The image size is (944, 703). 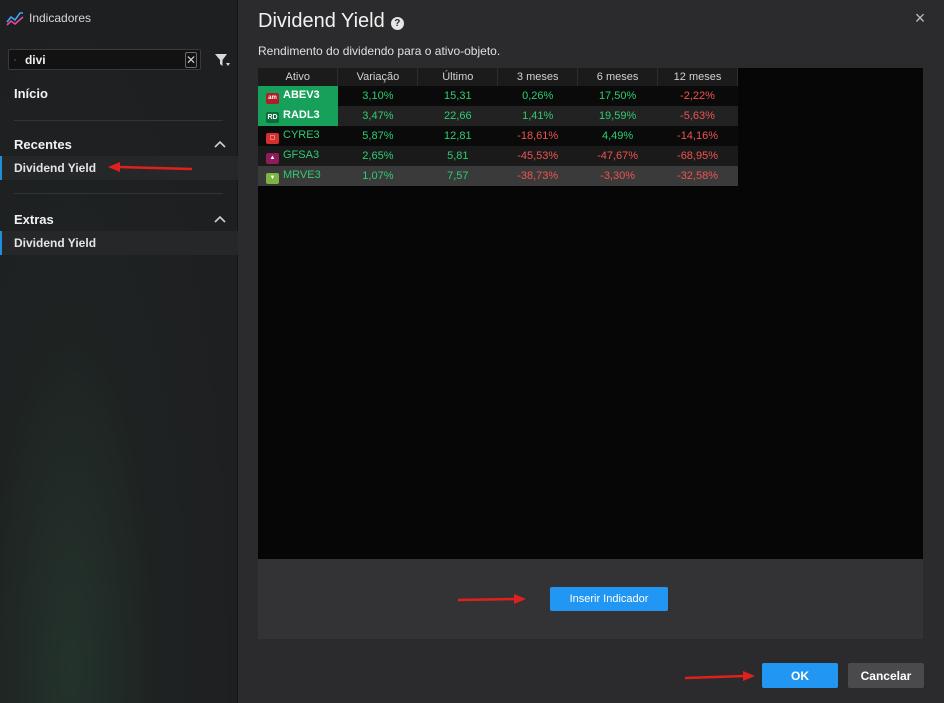 What do you see at coordinates (457, 96) in the screenshot?
I see `last-cell: 15,31` at bounding box center [457, 96].